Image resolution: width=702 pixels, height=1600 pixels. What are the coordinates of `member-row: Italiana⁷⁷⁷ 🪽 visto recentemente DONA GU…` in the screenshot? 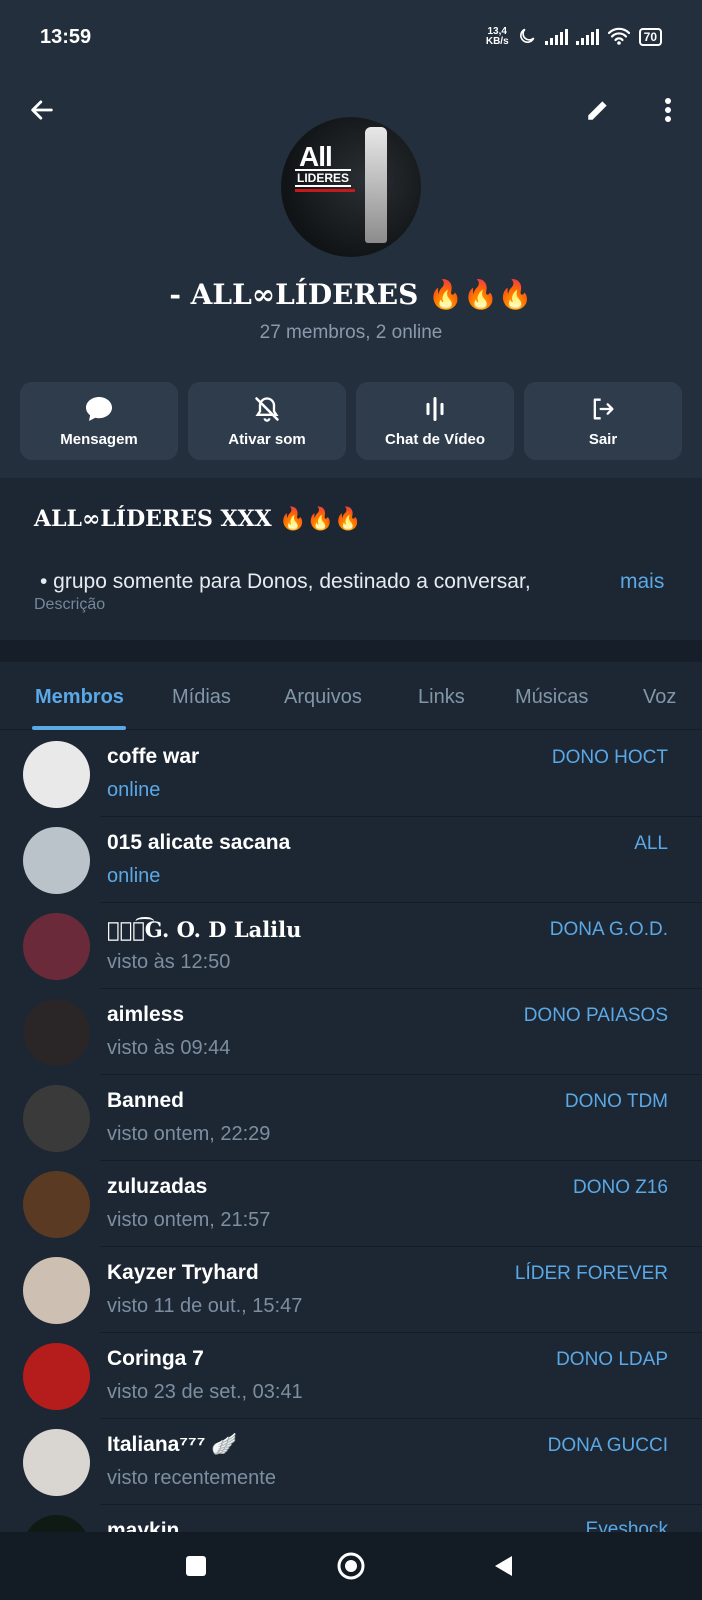 It's located at (351, 1462).